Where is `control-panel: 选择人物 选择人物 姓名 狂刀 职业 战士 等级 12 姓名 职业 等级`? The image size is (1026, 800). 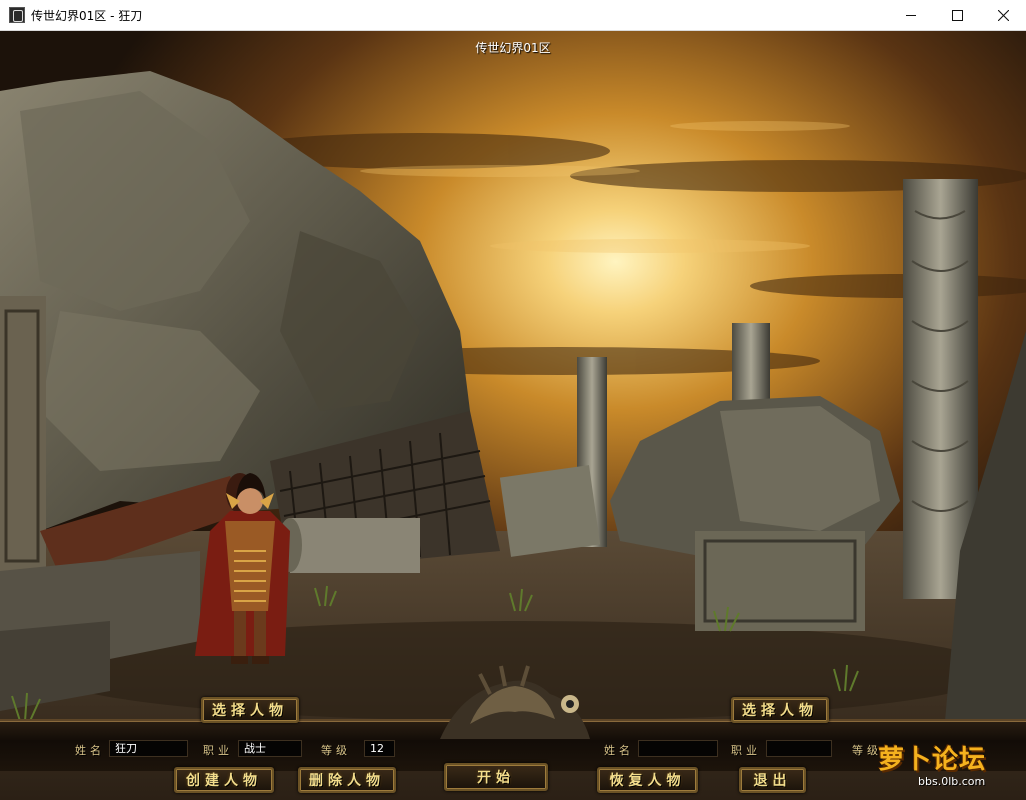 control-panel: 选择人物 选择人物 姓名 狂刀 职业 战士 等级 12 姓名 职业 等级 is located at coordinates (513, 718).